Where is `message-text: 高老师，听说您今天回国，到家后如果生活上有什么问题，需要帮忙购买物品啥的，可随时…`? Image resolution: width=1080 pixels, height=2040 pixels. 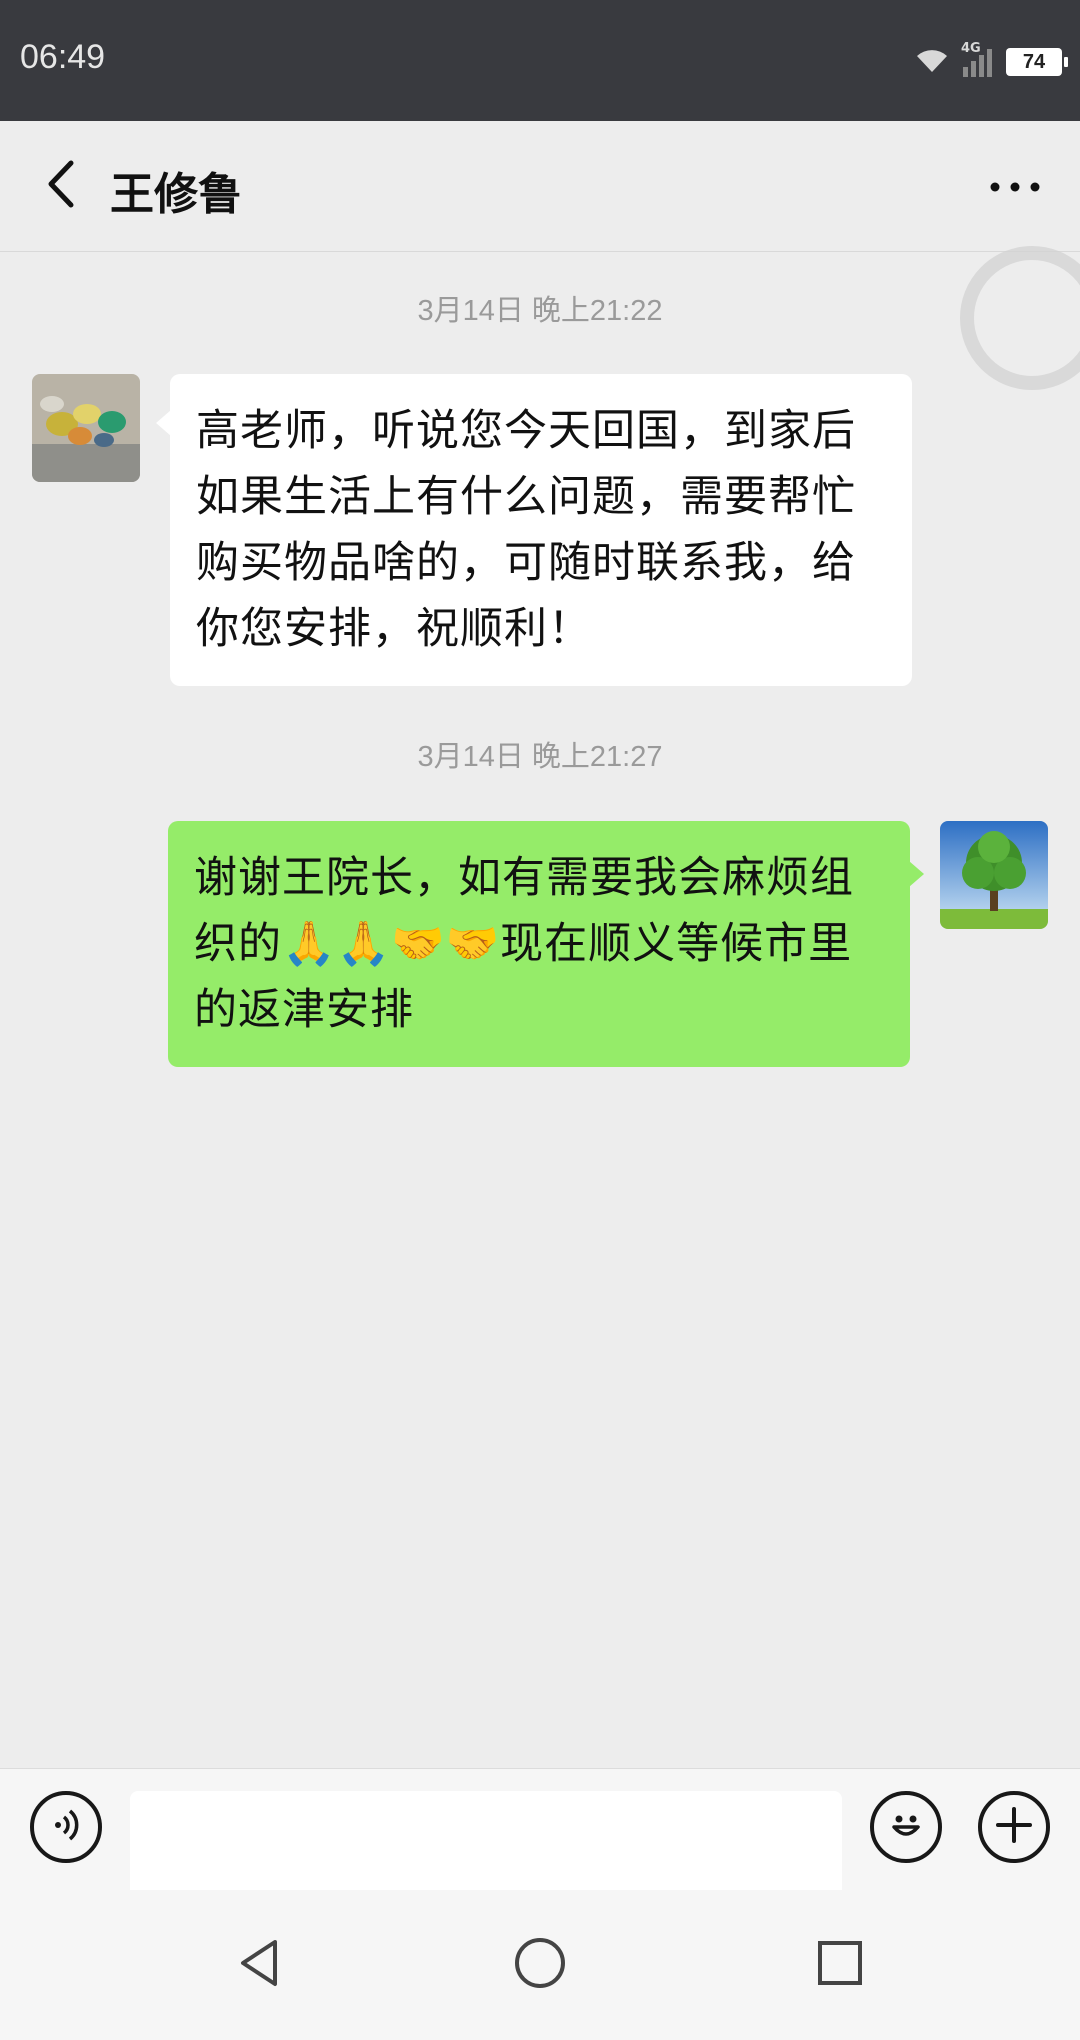 message-text: 高老师，听说您今天回国，到家后如果生活上有什么问题，需要帮忙购买物品啥的，可随时… is located at coordinates (526, 530).